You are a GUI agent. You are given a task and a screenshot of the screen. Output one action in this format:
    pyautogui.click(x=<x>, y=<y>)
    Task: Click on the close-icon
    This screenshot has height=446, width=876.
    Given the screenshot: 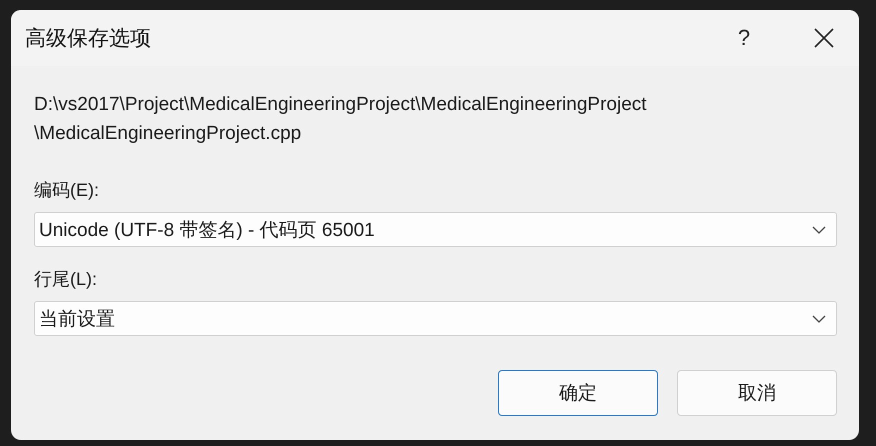 What is the action you would take?
    pyautogui.click(x=824, y=38)
    